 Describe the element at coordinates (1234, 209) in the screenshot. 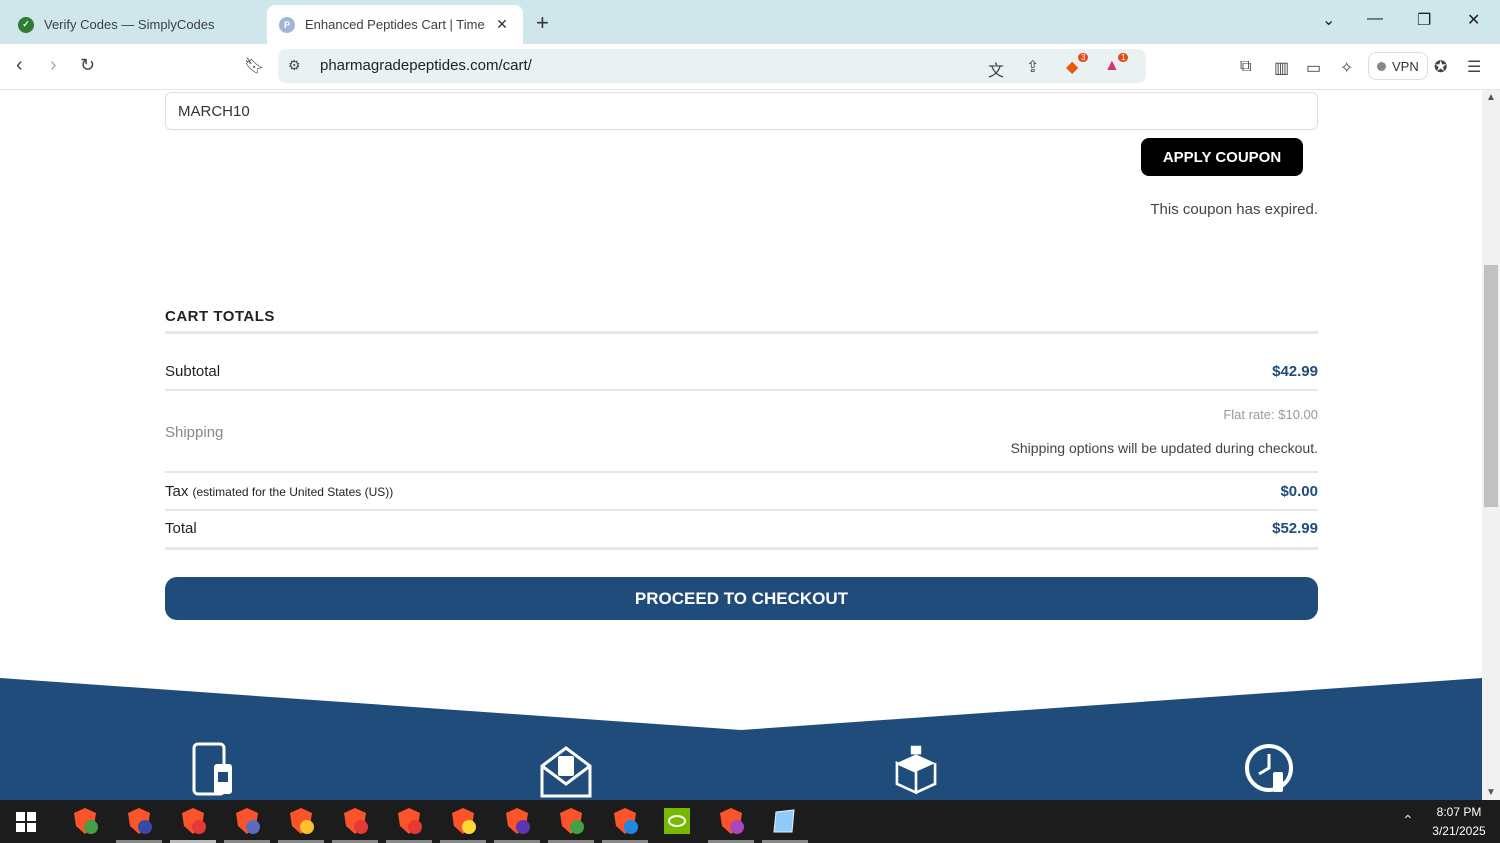

I see `coupon-error-message: This coupon has expired.` at that location.